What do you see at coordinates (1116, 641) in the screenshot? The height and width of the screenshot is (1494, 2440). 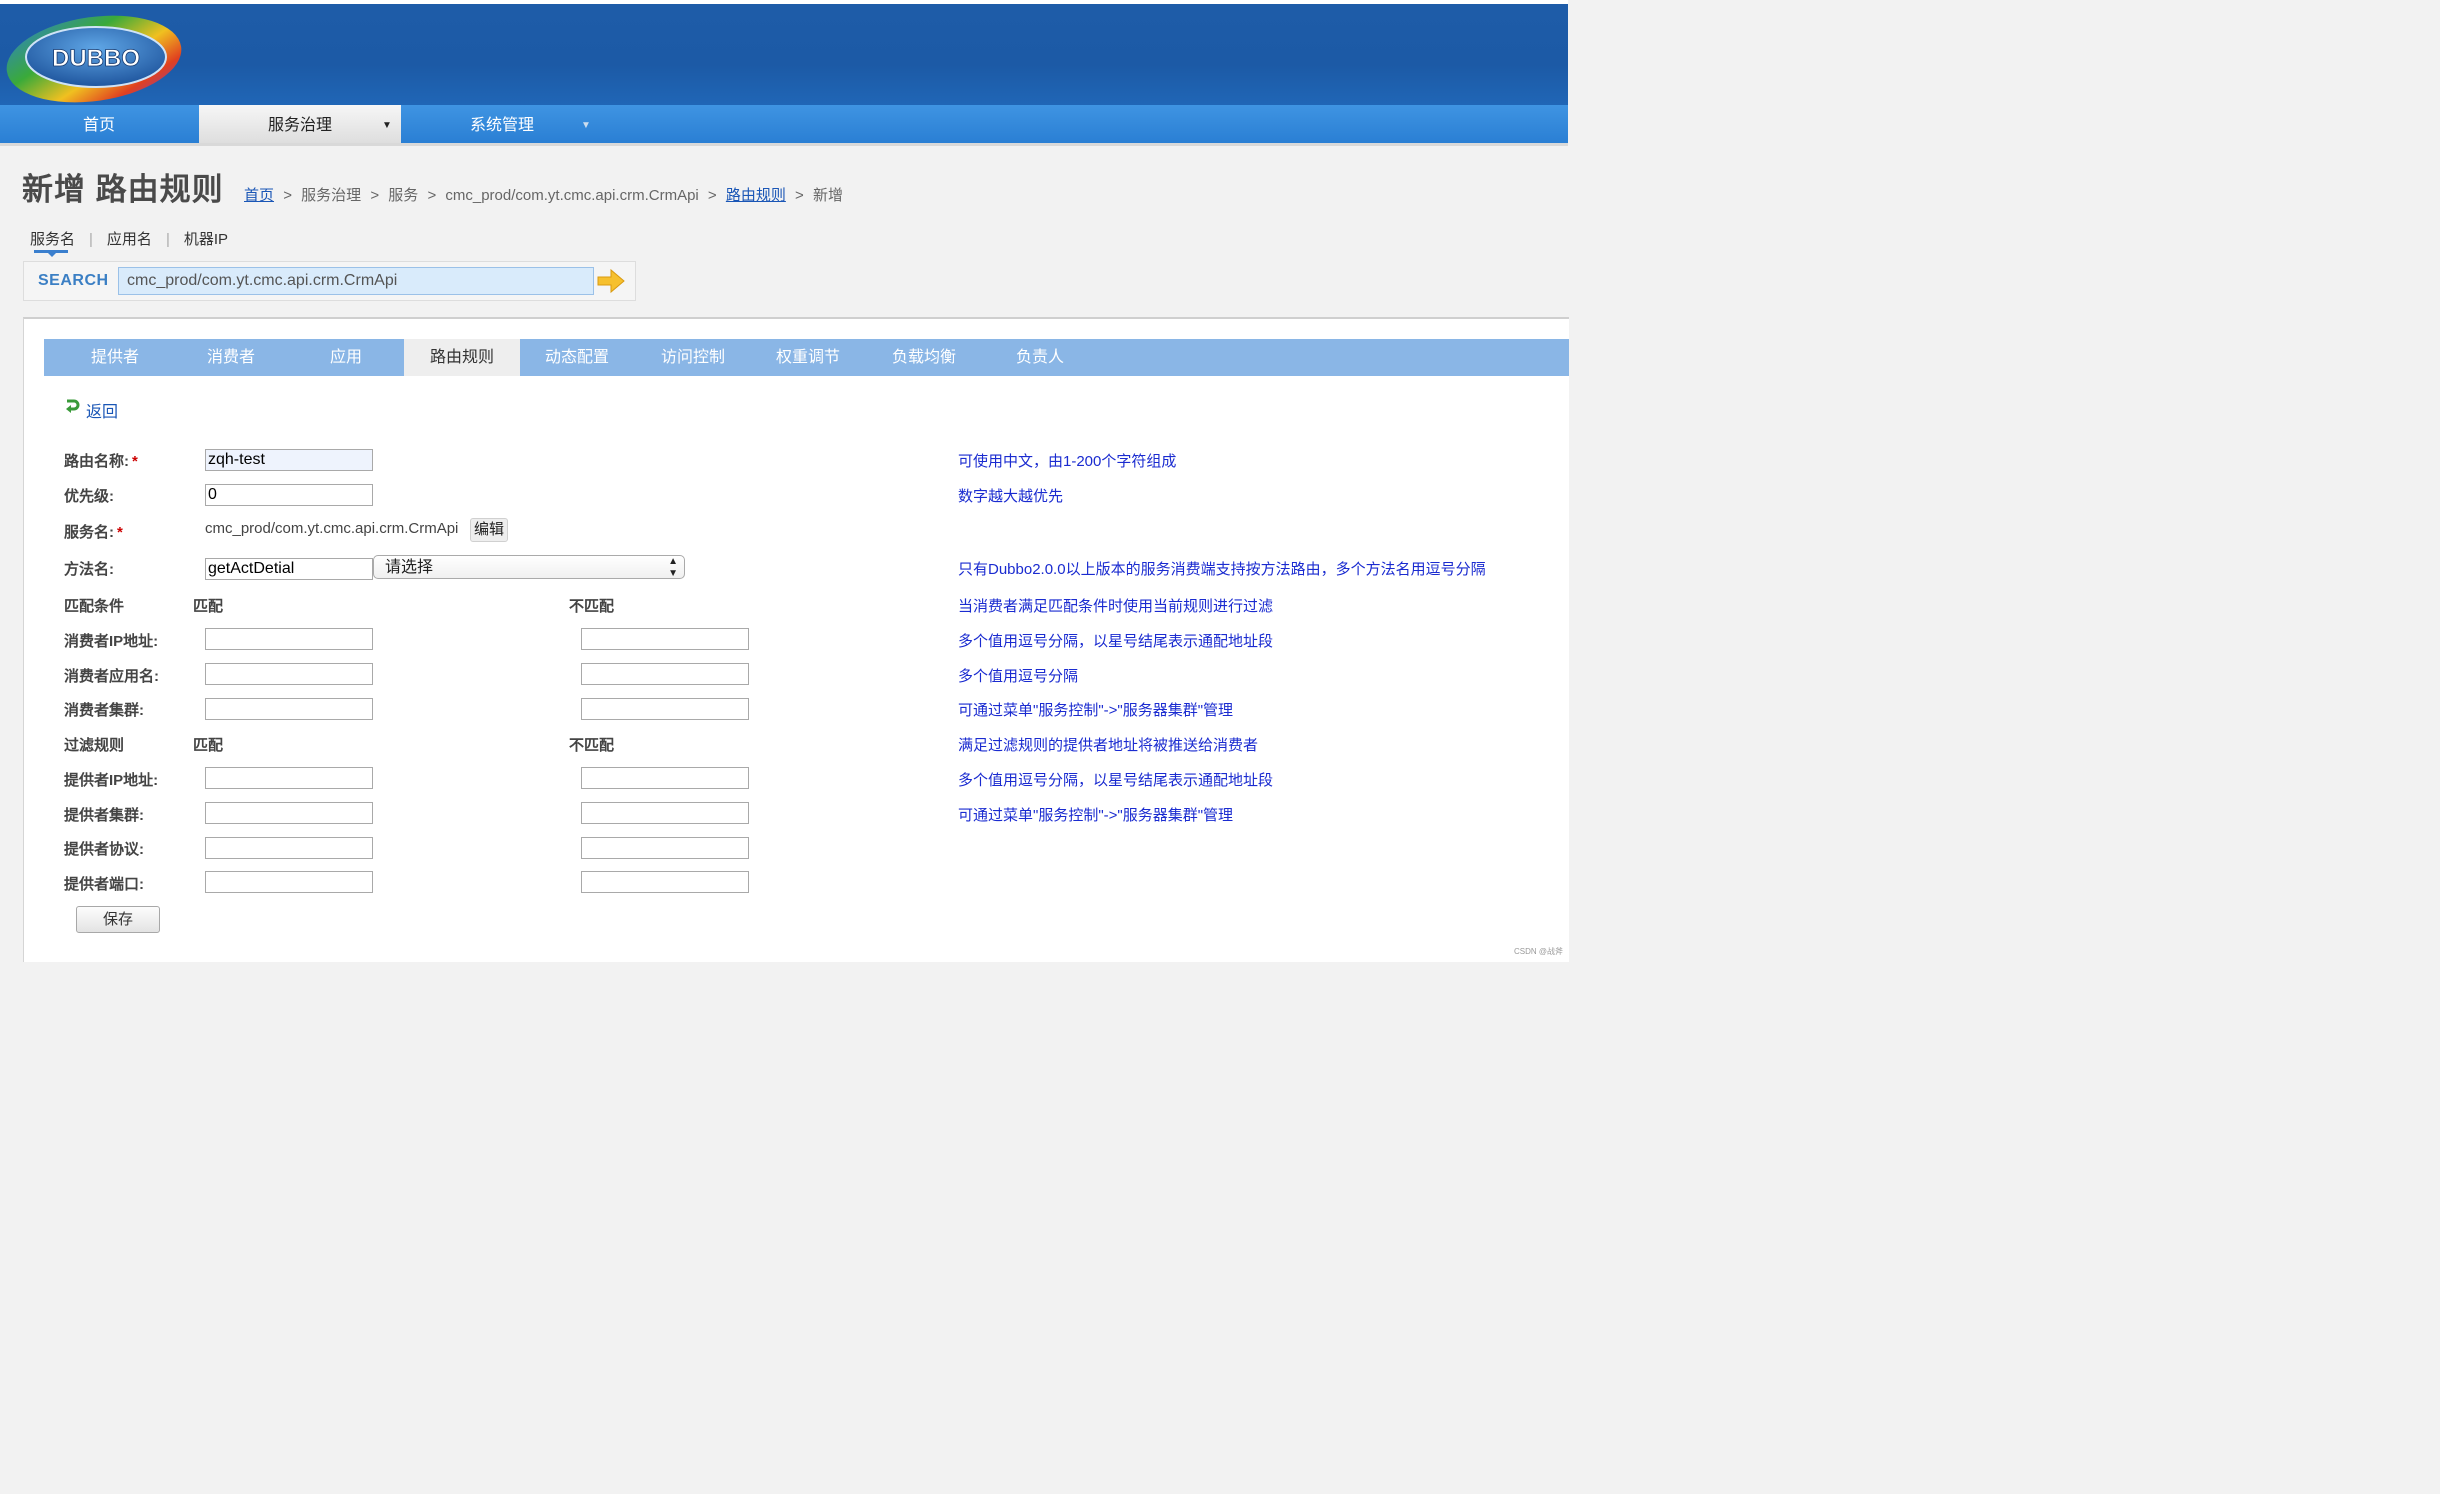 I see `consumer-ip-hint: 多个值用逗号分隔，以星号结尾表示通配地址段` at bounding box center [1116, 641].